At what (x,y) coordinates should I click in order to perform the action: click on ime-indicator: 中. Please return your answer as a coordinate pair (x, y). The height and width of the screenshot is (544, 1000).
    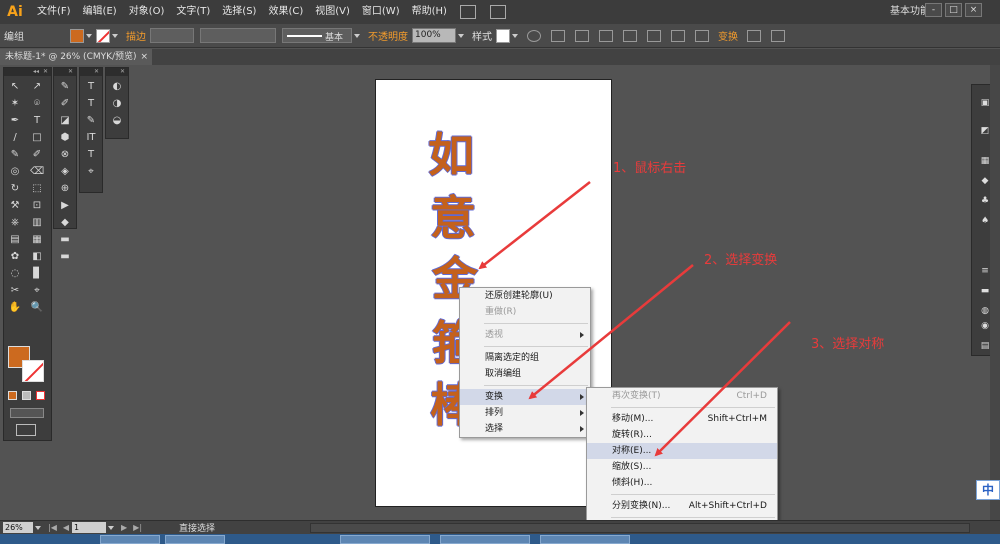
    Looking at the image, I should click on (988, 490).